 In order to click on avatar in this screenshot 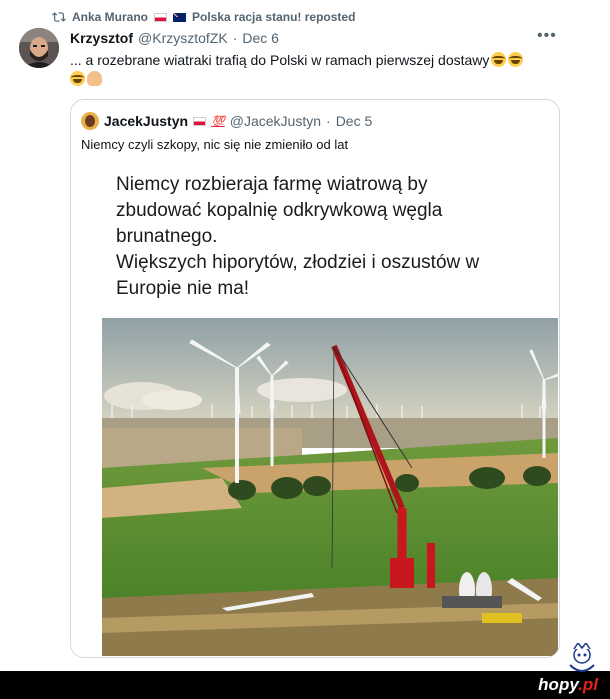, I will do `click(39, 48)`.